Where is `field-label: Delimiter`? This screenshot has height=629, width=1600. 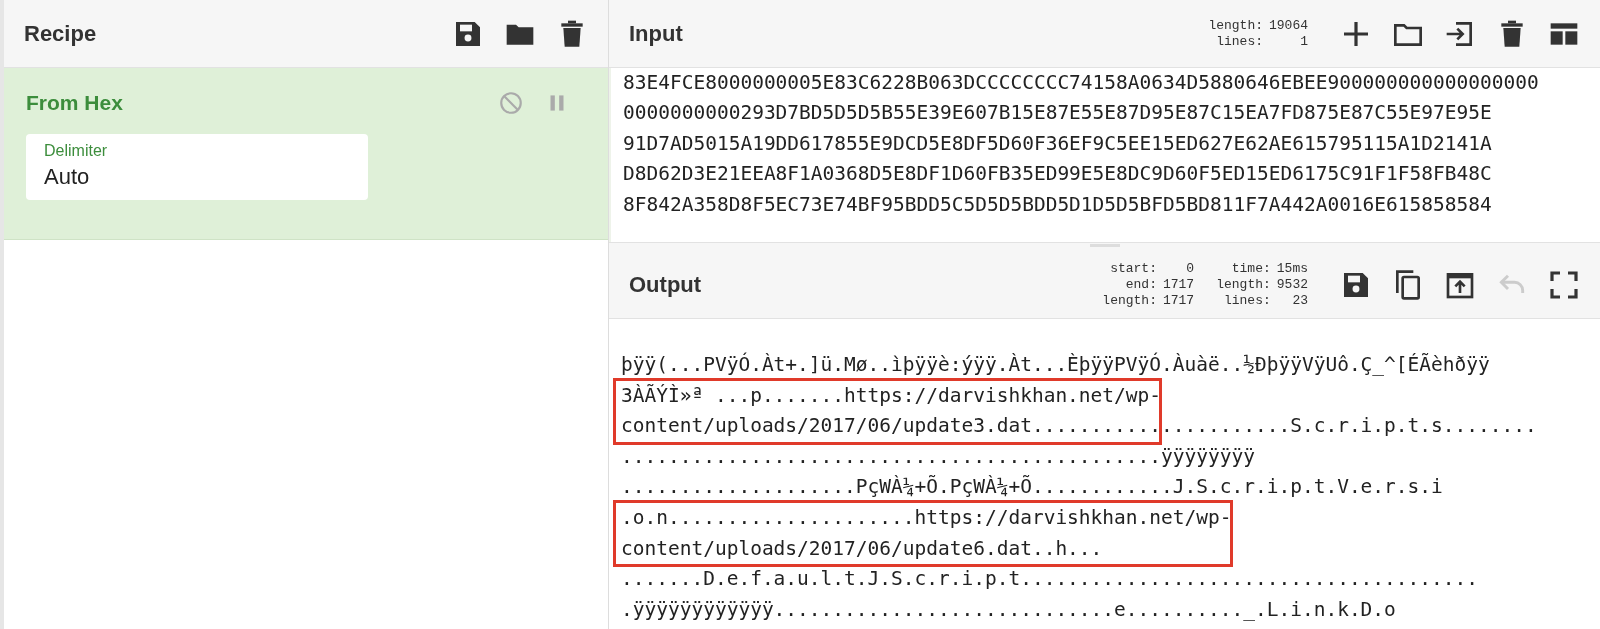 field-label: Delimiter is located at coordinates (76, 151).